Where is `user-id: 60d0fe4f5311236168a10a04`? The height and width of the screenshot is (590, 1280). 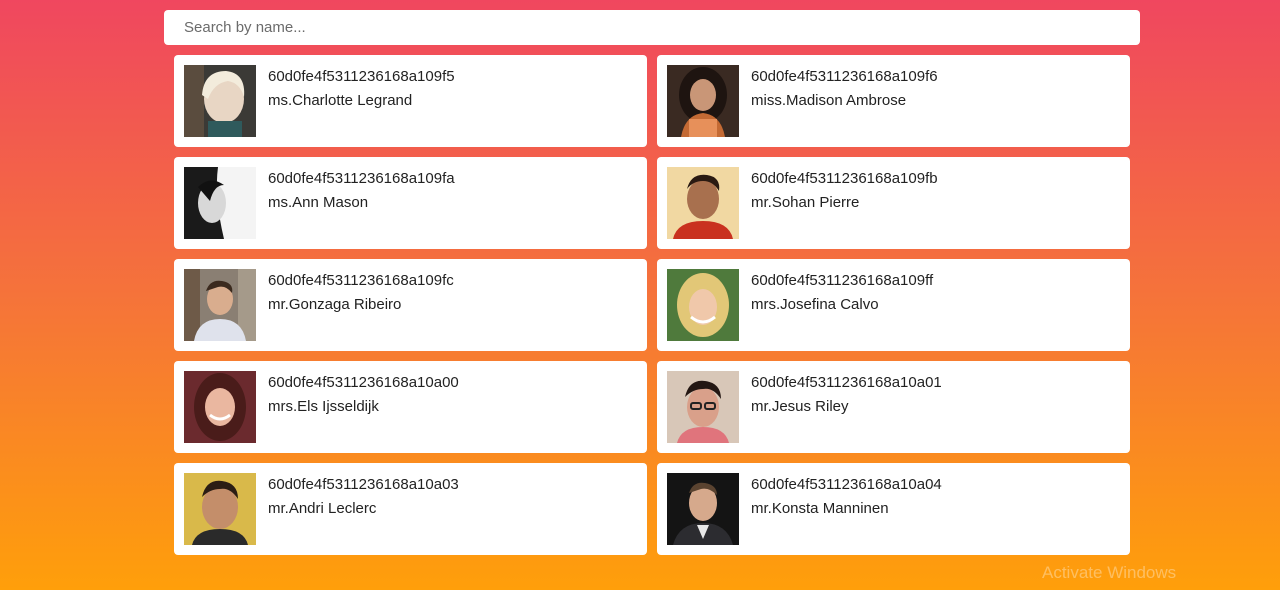
user-id: 60d0fe4f5311236168a10a04 is located at coordinates (846, 484).